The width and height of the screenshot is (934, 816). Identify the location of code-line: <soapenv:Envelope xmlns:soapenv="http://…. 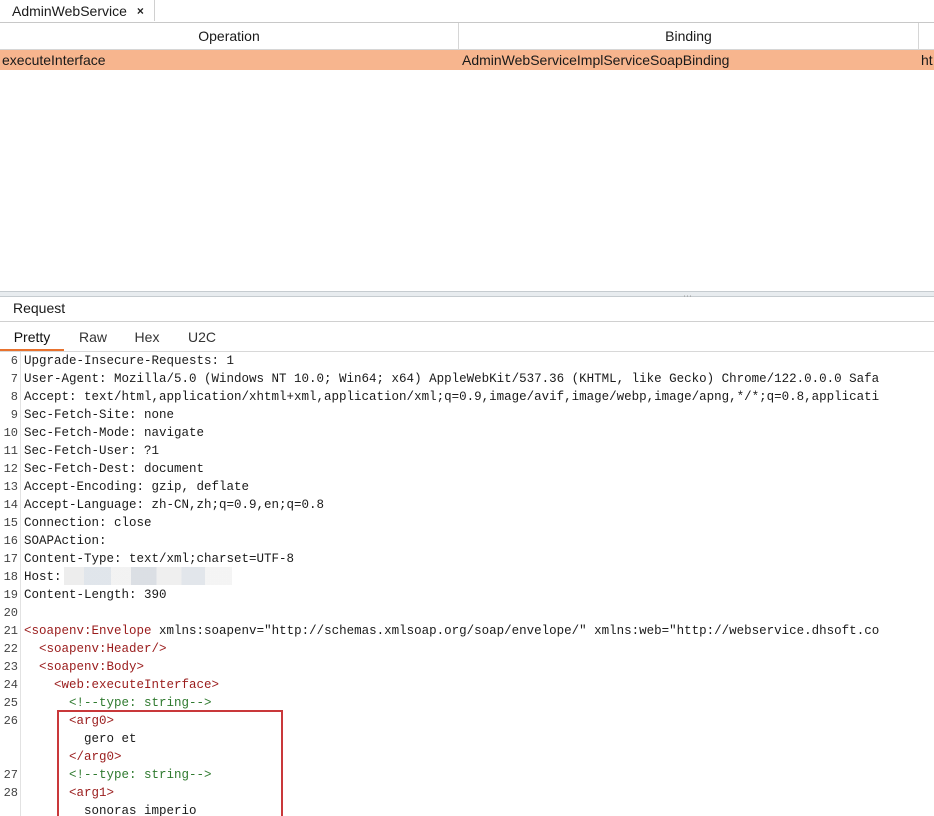
(452, 631).